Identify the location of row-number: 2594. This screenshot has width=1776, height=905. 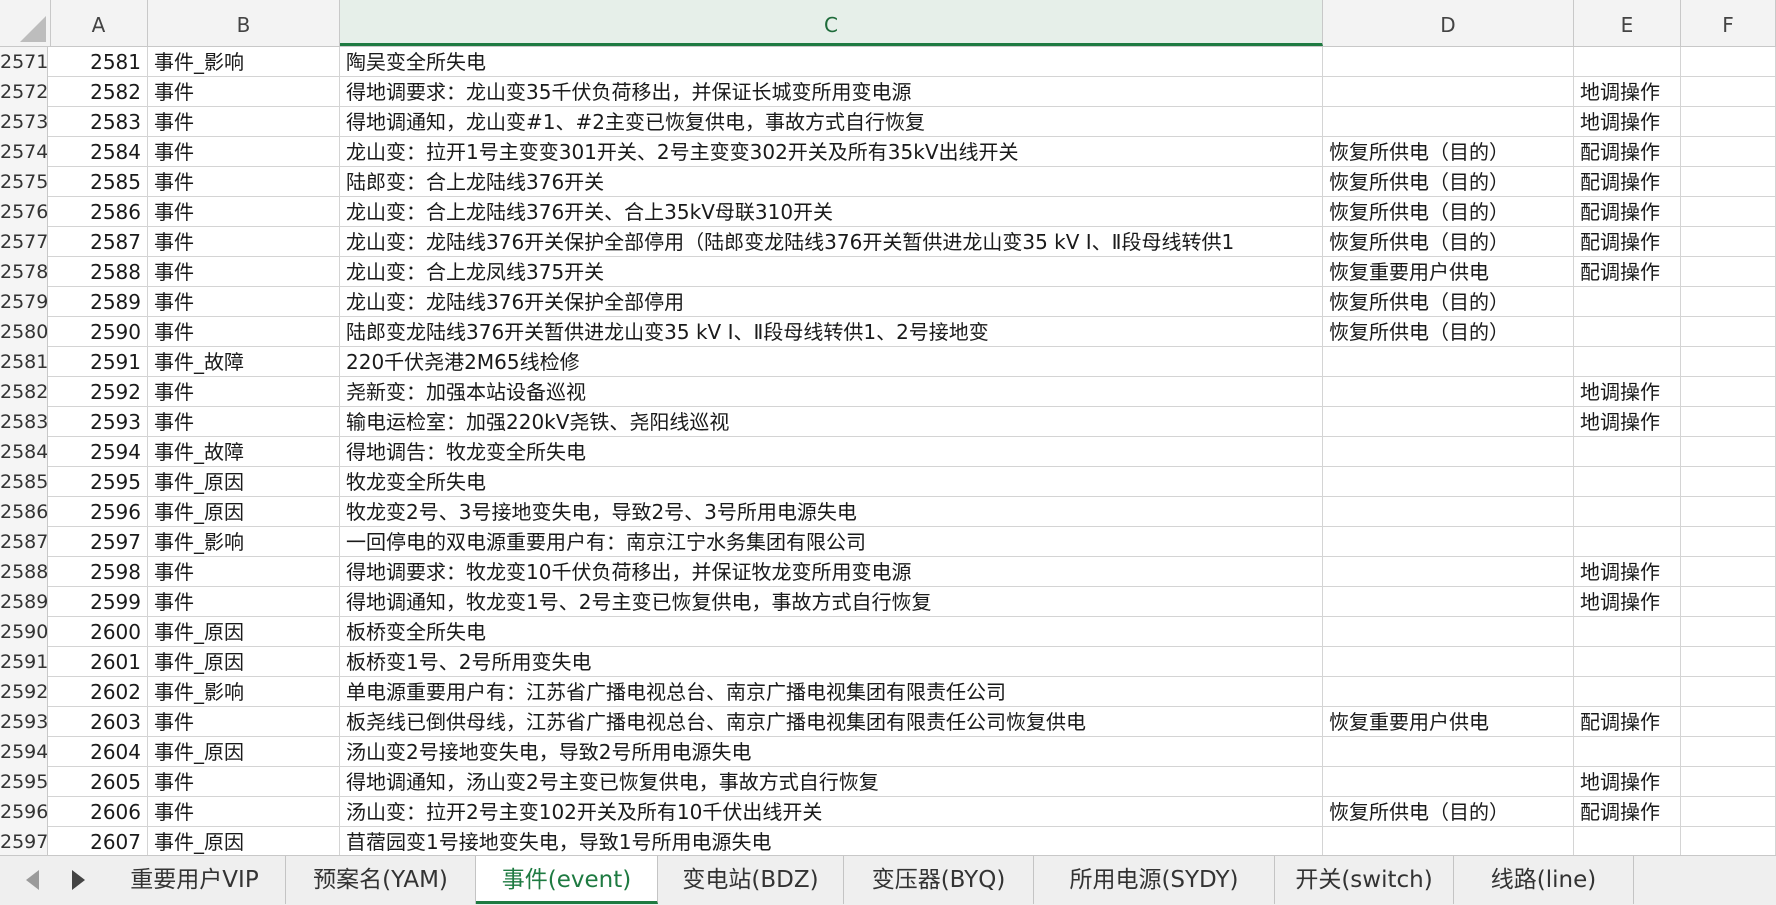
(24, 752).